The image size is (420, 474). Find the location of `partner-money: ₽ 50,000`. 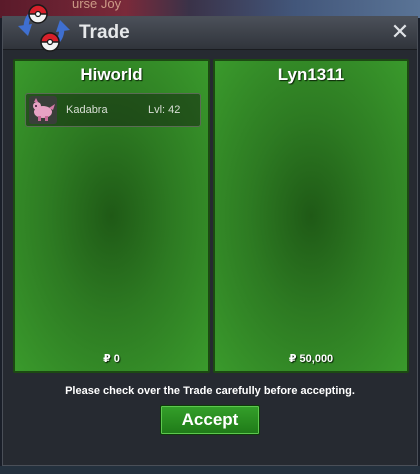

partner-money: ₽ 50,000 is located at coordinates (311, 358).